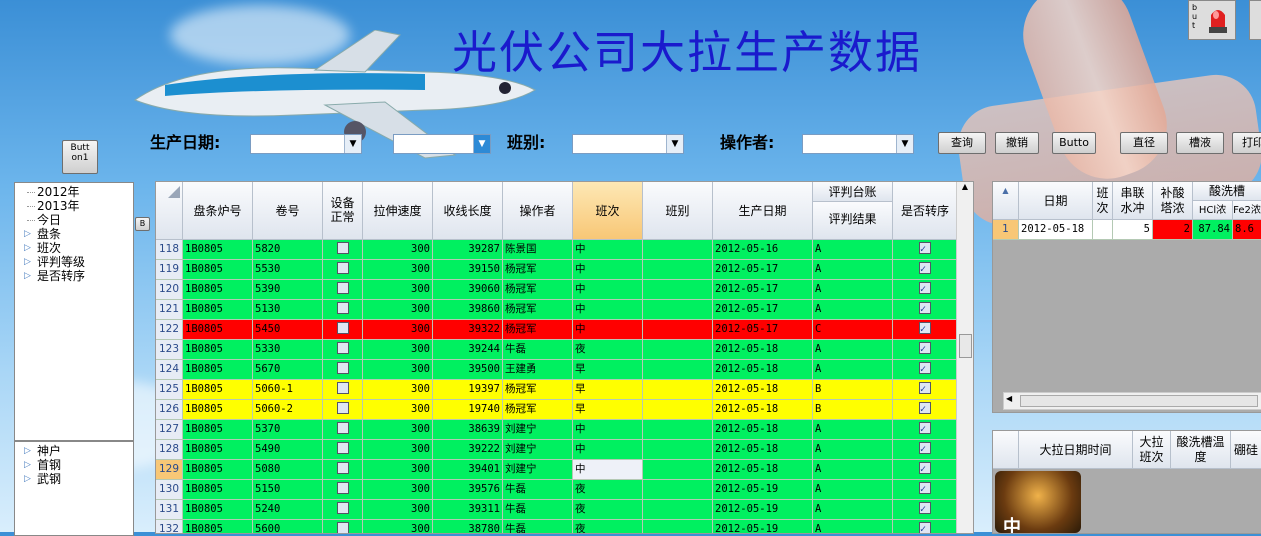  Describe the element at coordinates (925, 211) in the screenshot. I see `header-transfer: 是否转序` at that location.